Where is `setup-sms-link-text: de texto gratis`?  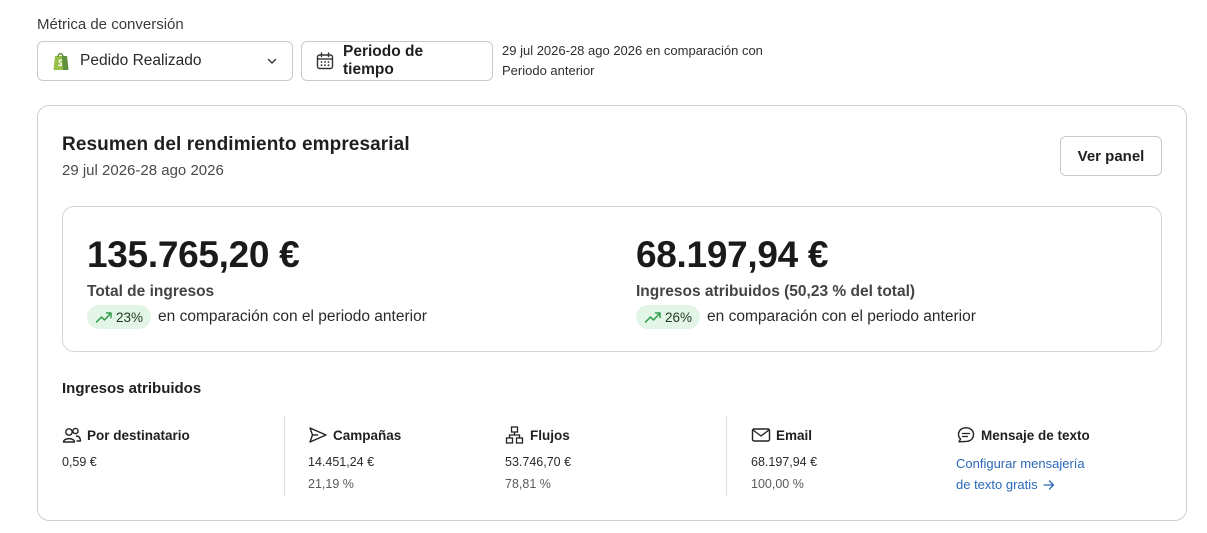
setup-sms-link-text: de texto gratis is located at coordinates (997, 484).